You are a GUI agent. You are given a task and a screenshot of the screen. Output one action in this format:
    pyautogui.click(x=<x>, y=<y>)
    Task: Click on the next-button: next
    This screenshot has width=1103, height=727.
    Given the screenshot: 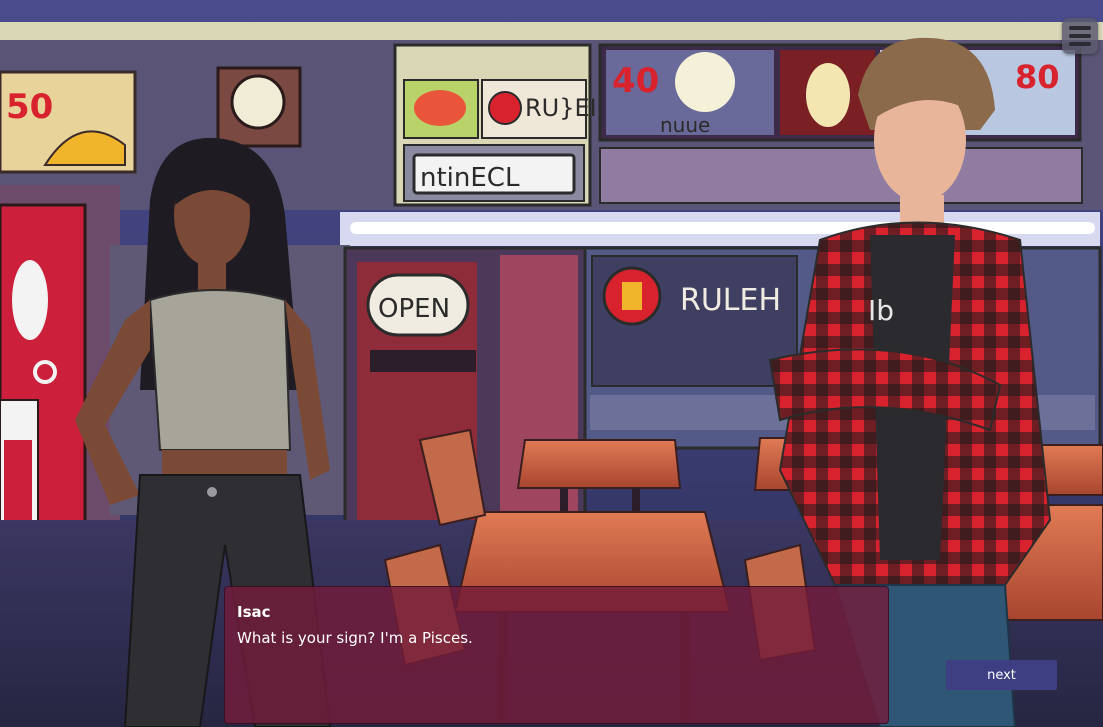 What is the action you would take?
    pyautogui.click(x=1001, y=675)
    